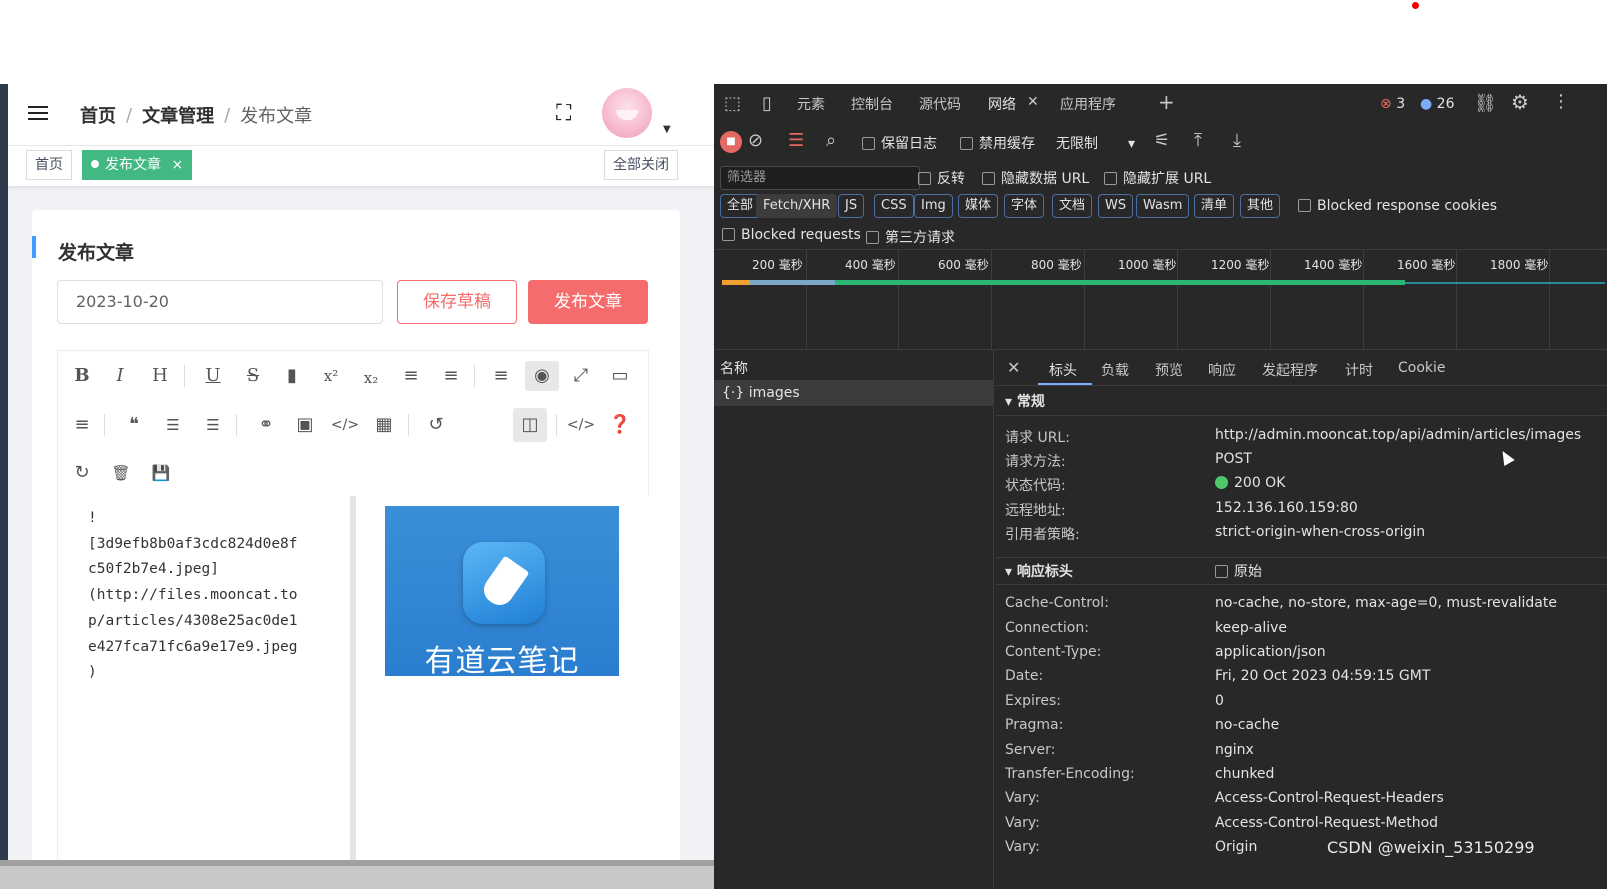 The image size is (1607, 889). Describe the element at coordinates (1035, 178) in the screenshot. I see `hide-data-url-checkbox: 隐藏数据 URL` at that location.